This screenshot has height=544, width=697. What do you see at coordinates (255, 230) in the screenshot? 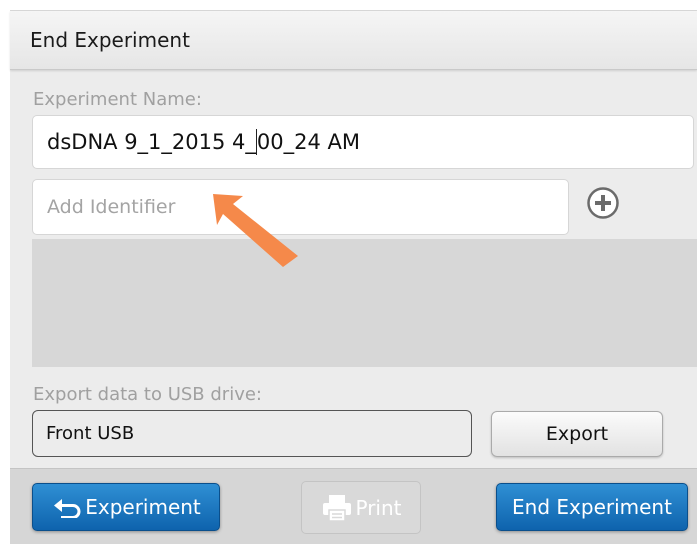
I see `annotation-arrow-icon` at bounding box center [255, 230].